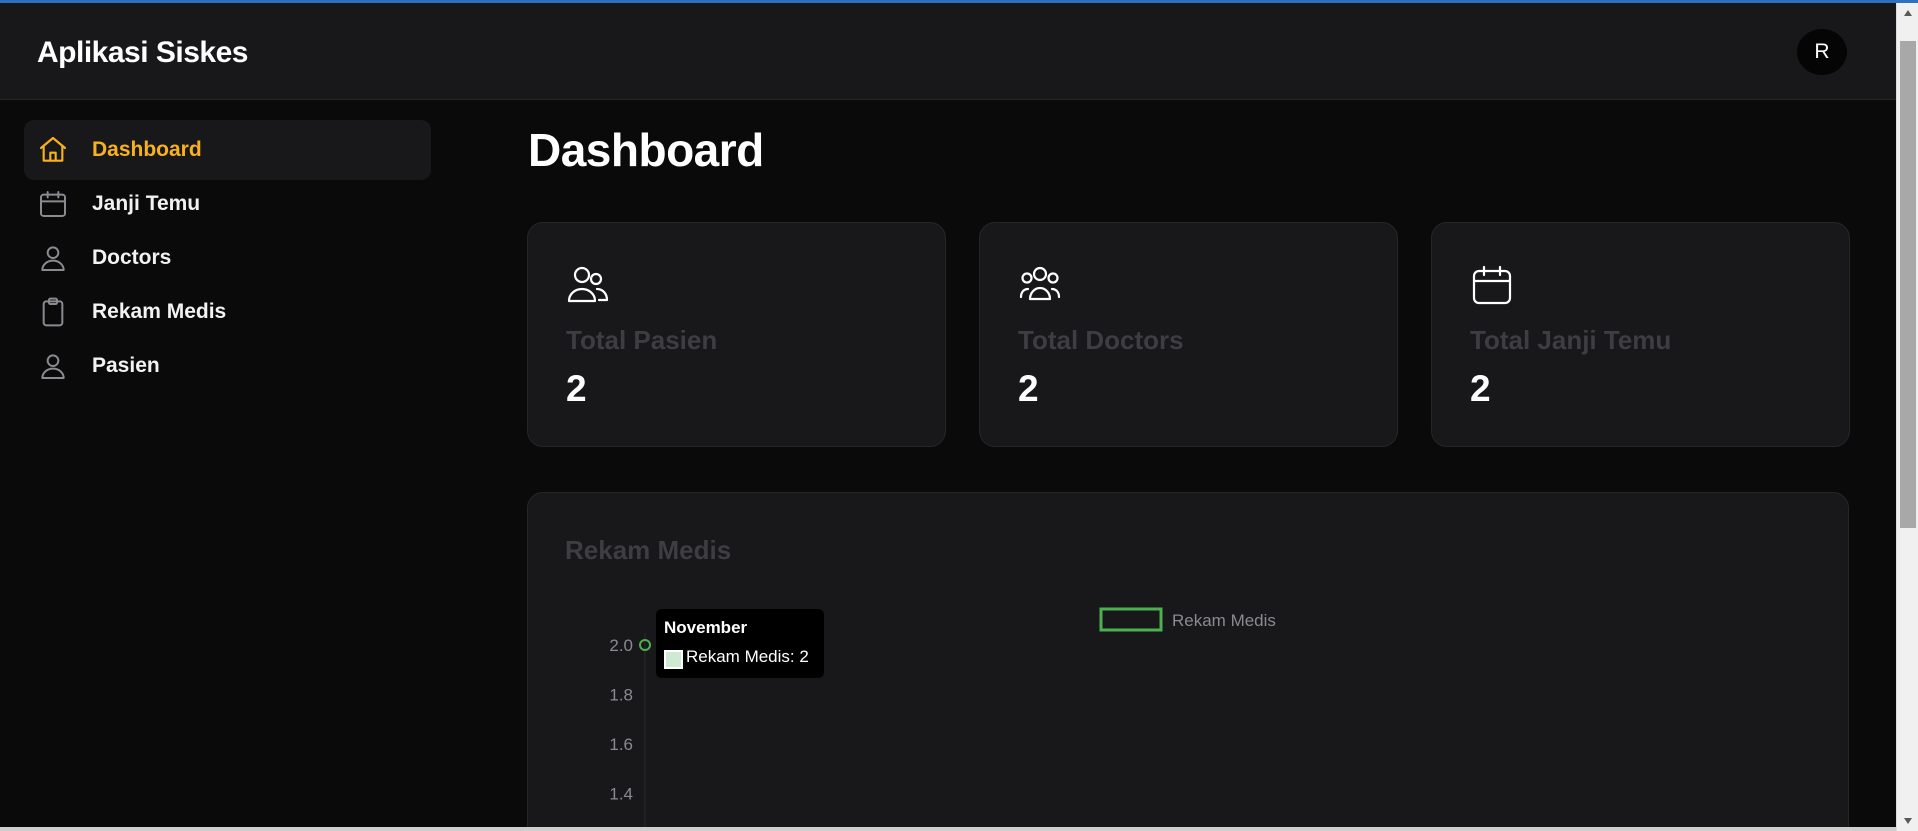  I want to click on tooltip-text: Rekam Medis: 2, so click(747, 656).